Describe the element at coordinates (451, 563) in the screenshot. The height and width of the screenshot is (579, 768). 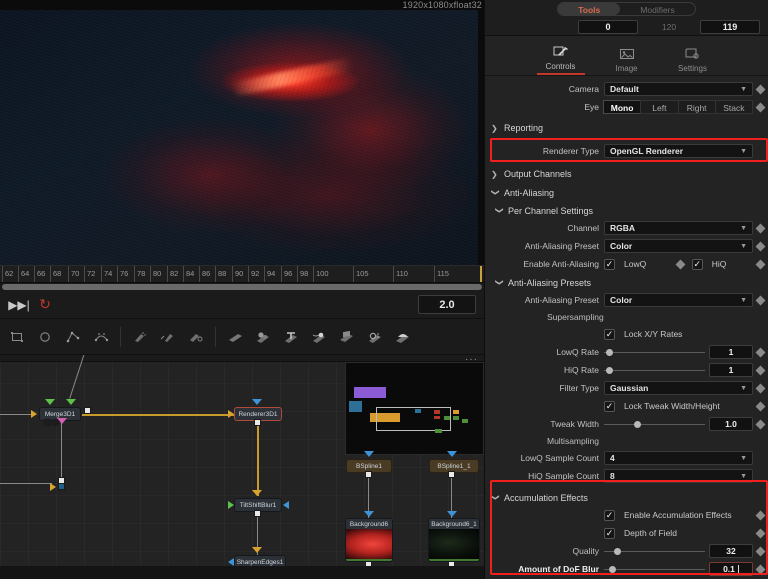
I see `background6-1-output-port` at that location.